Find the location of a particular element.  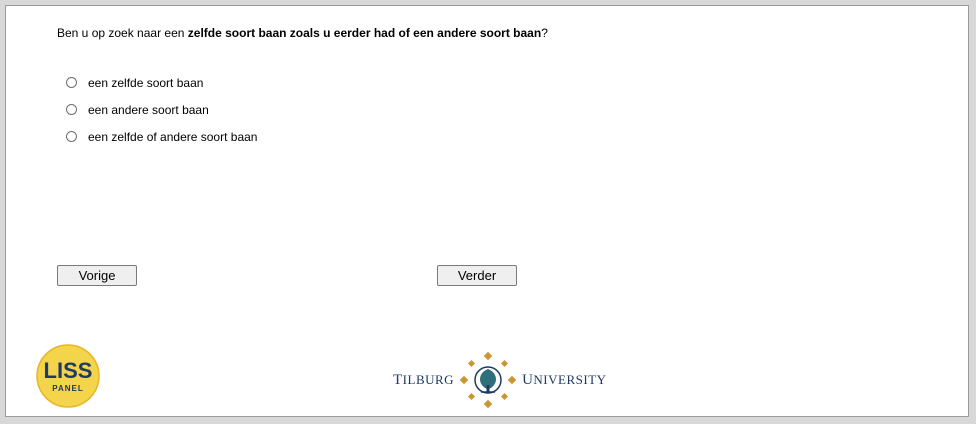

question-suffix: ? is located at coordinates (544, 33).